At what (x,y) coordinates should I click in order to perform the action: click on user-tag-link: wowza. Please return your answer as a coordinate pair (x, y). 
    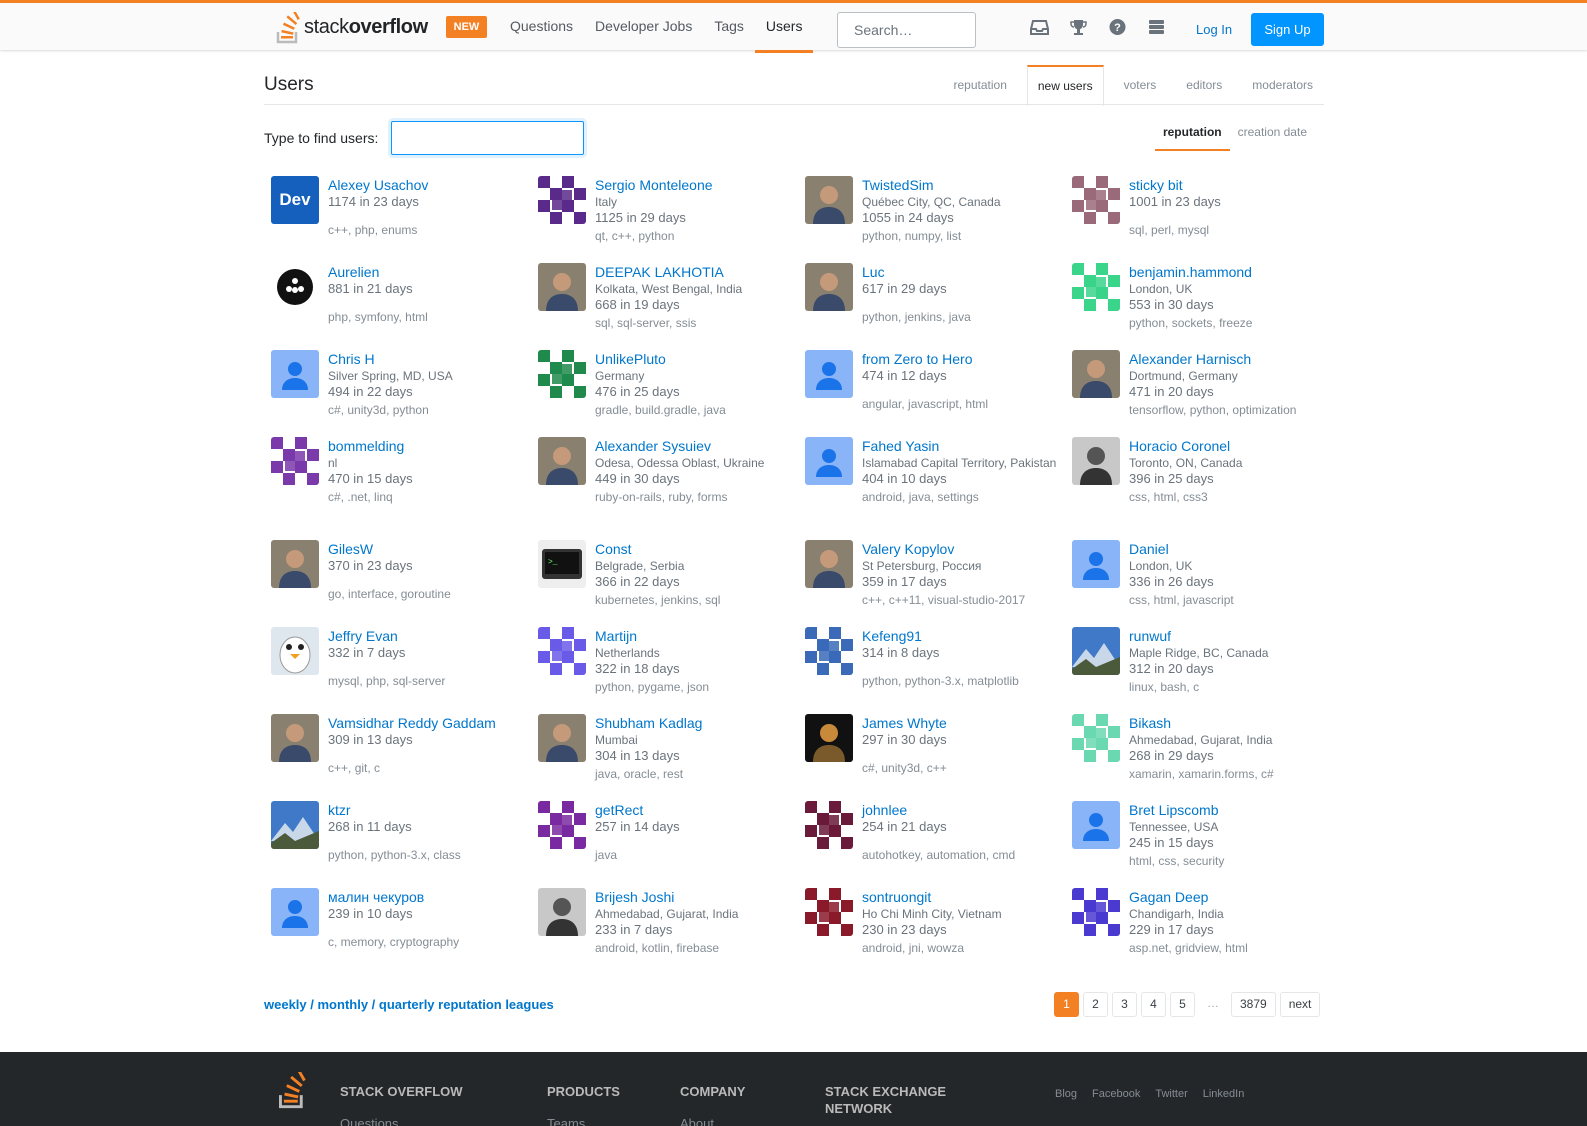
    Looking at the image, I should click on (945, 948).